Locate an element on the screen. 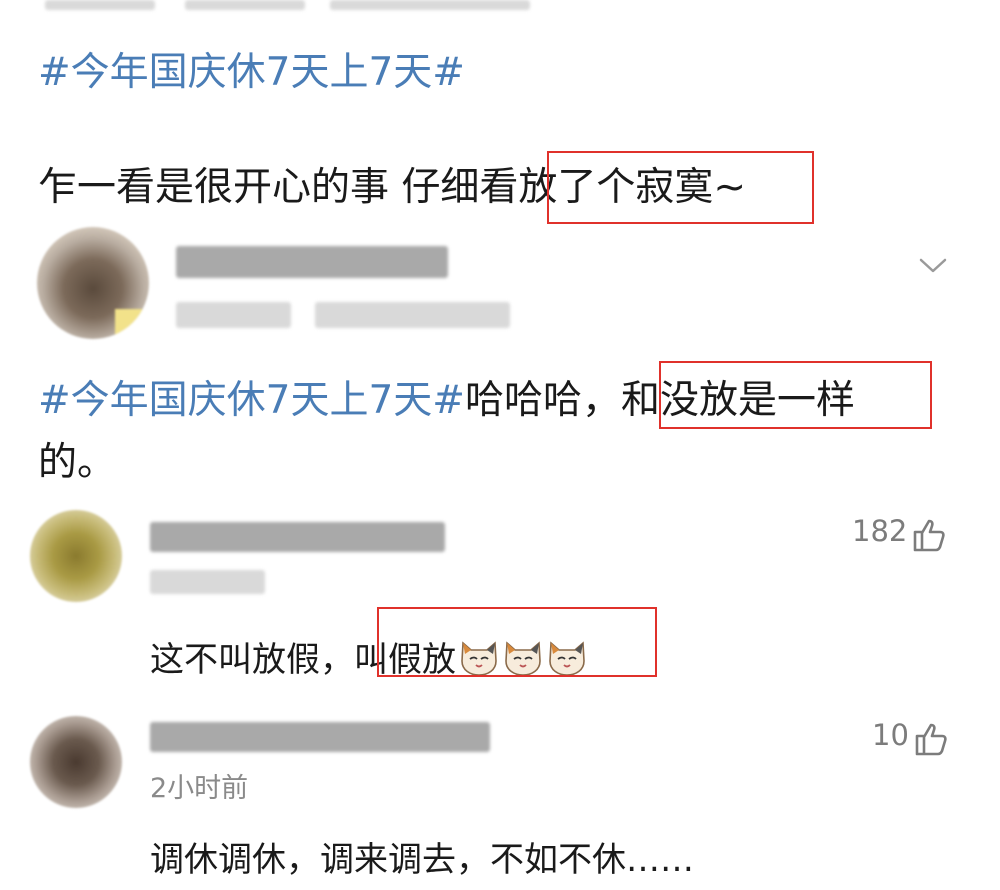  post-2-text: 哈哈哈， is located at coordinates (542, 400).